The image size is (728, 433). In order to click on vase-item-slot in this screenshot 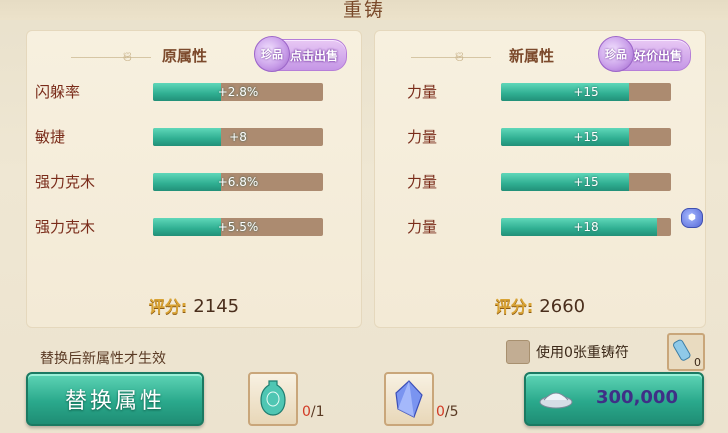, I will do `click(273, 399)`.